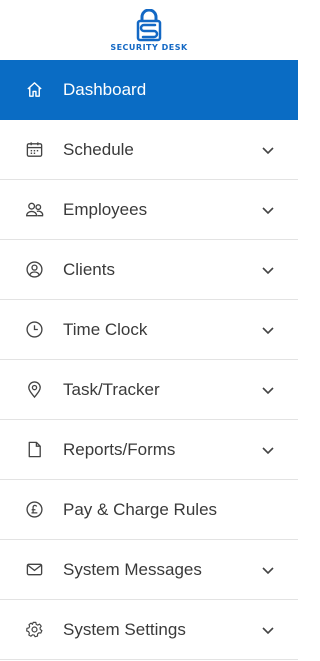  Describe the element at coordinates (34, 630) in the screenshot. I see `gear-icon` at that location.